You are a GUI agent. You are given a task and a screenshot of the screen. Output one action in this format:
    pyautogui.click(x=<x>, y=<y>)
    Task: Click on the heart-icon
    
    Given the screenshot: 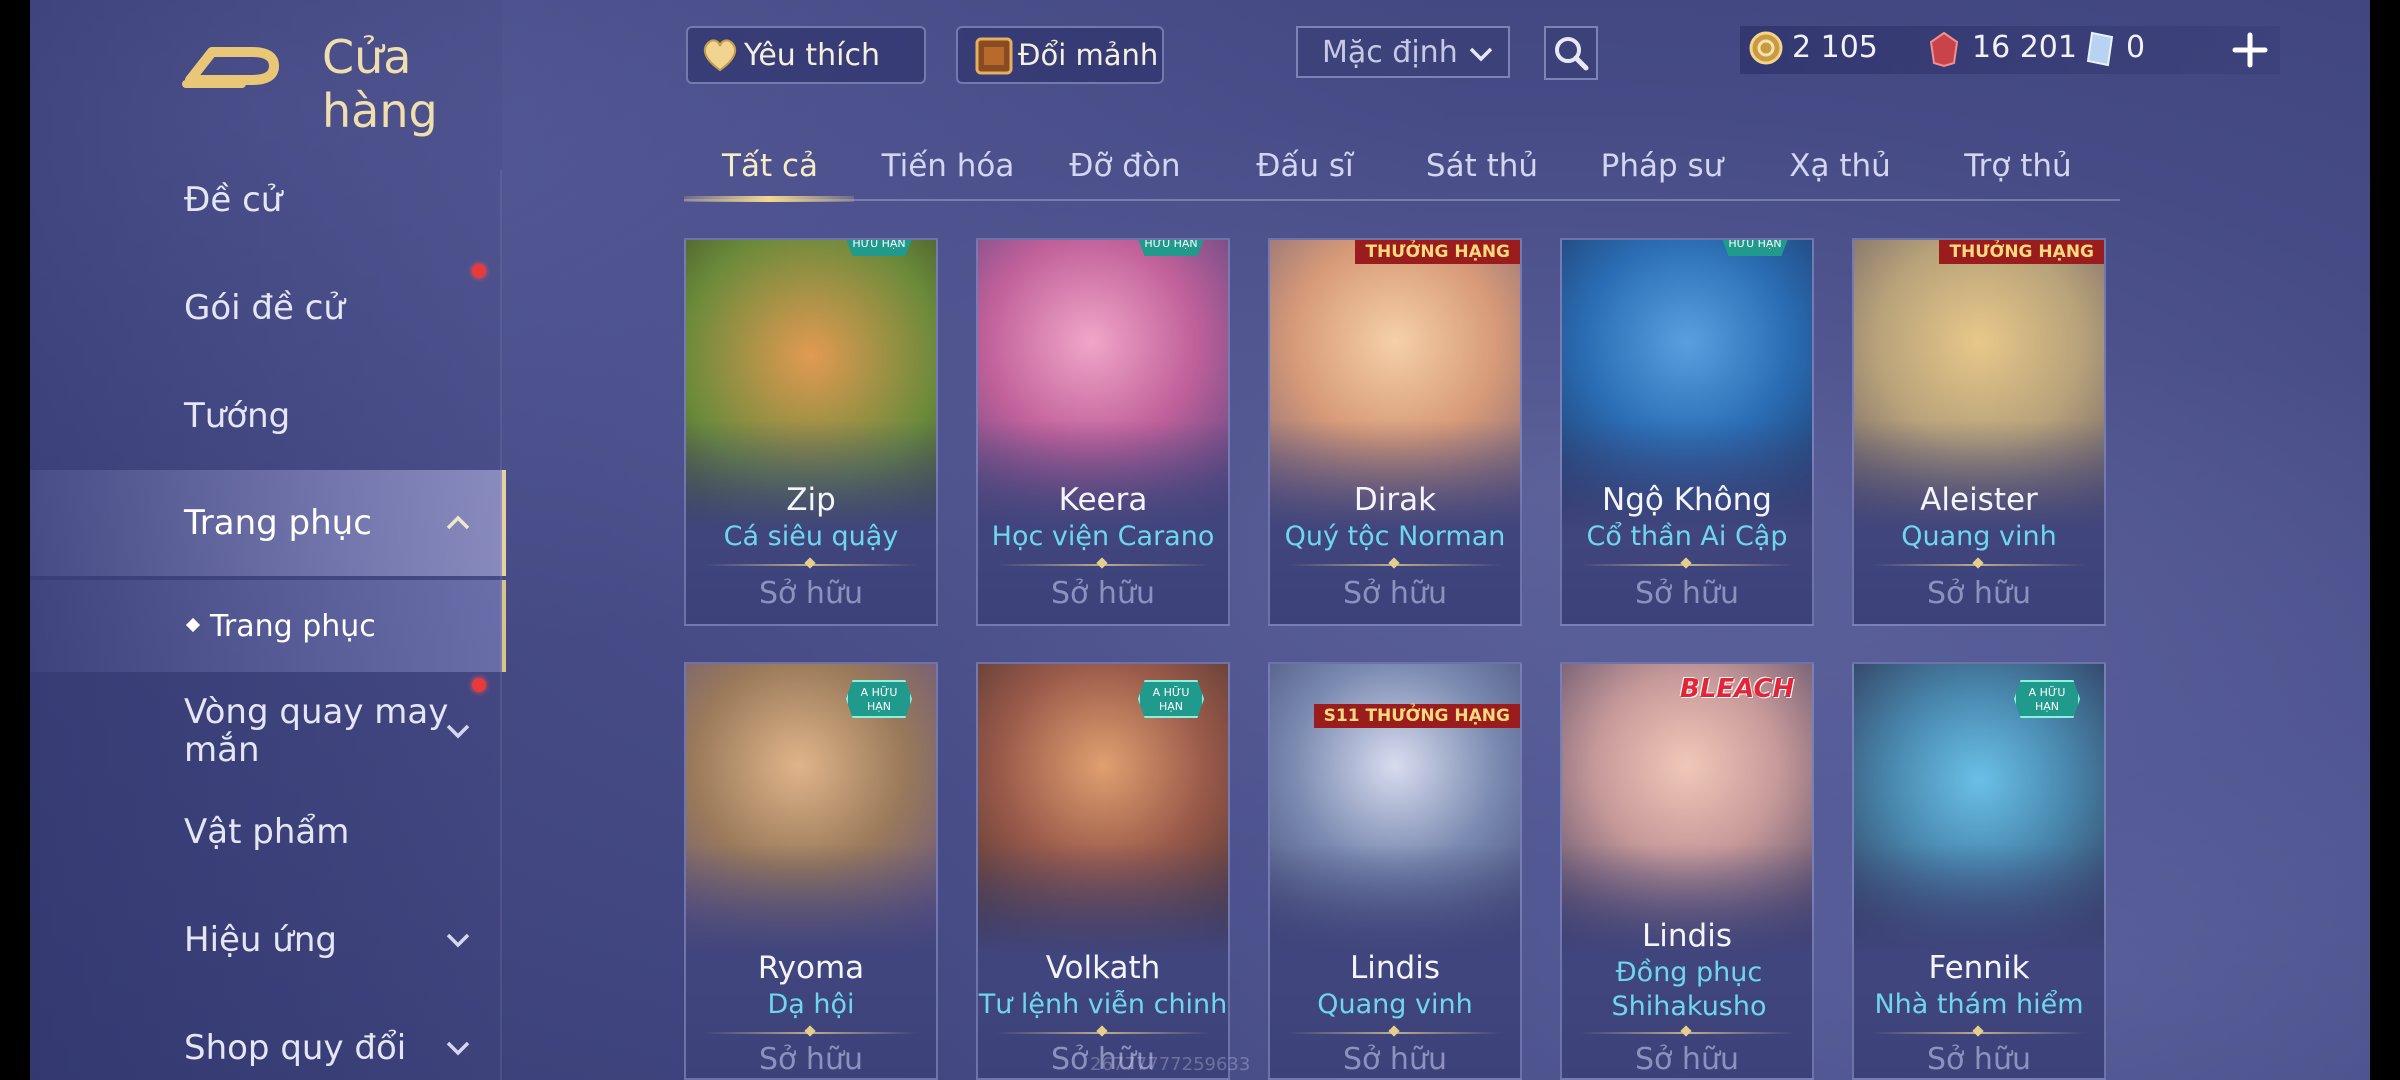 What is the action you would take?
    pyautogui.click(x=720, y=55)
    